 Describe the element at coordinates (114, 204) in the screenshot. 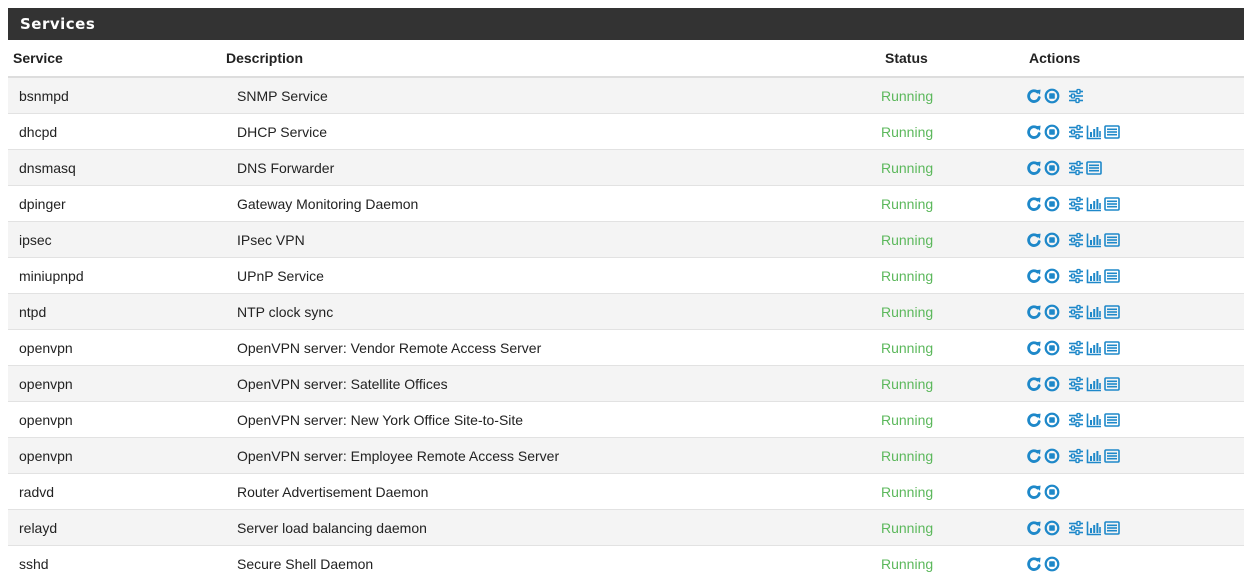

I see `service-name: dpinger` at that location.